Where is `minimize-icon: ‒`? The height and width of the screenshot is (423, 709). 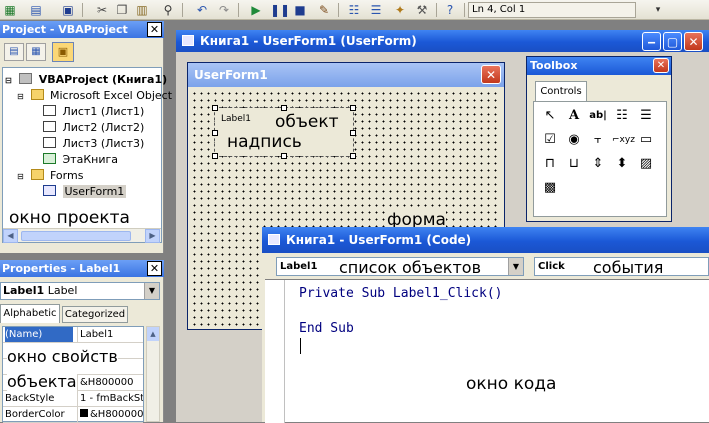
minimize-icon: ‒ is located at coordinates (651, 41).